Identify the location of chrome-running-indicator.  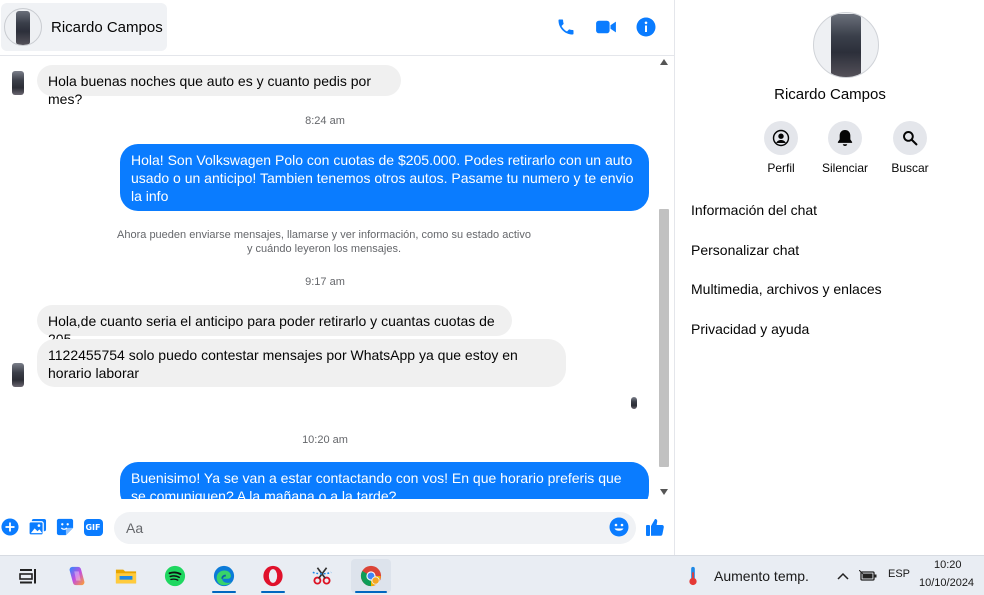
(371, 592).